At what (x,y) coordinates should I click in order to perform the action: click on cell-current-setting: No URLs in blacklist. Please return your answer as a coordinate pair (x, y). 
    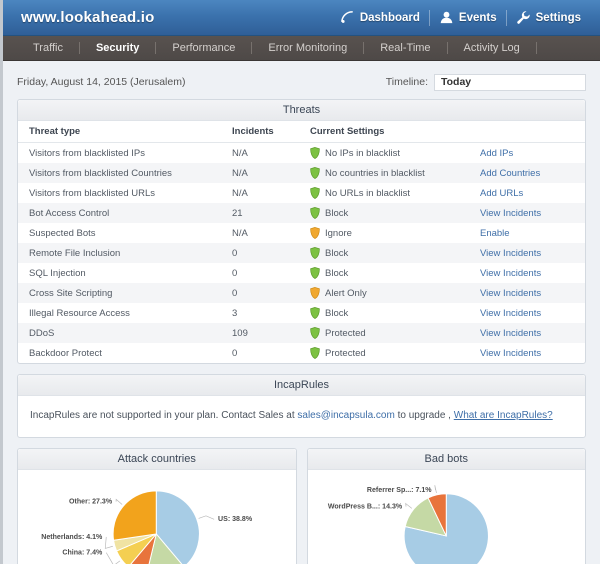
    Looking at the image, I should click on (395, 193).